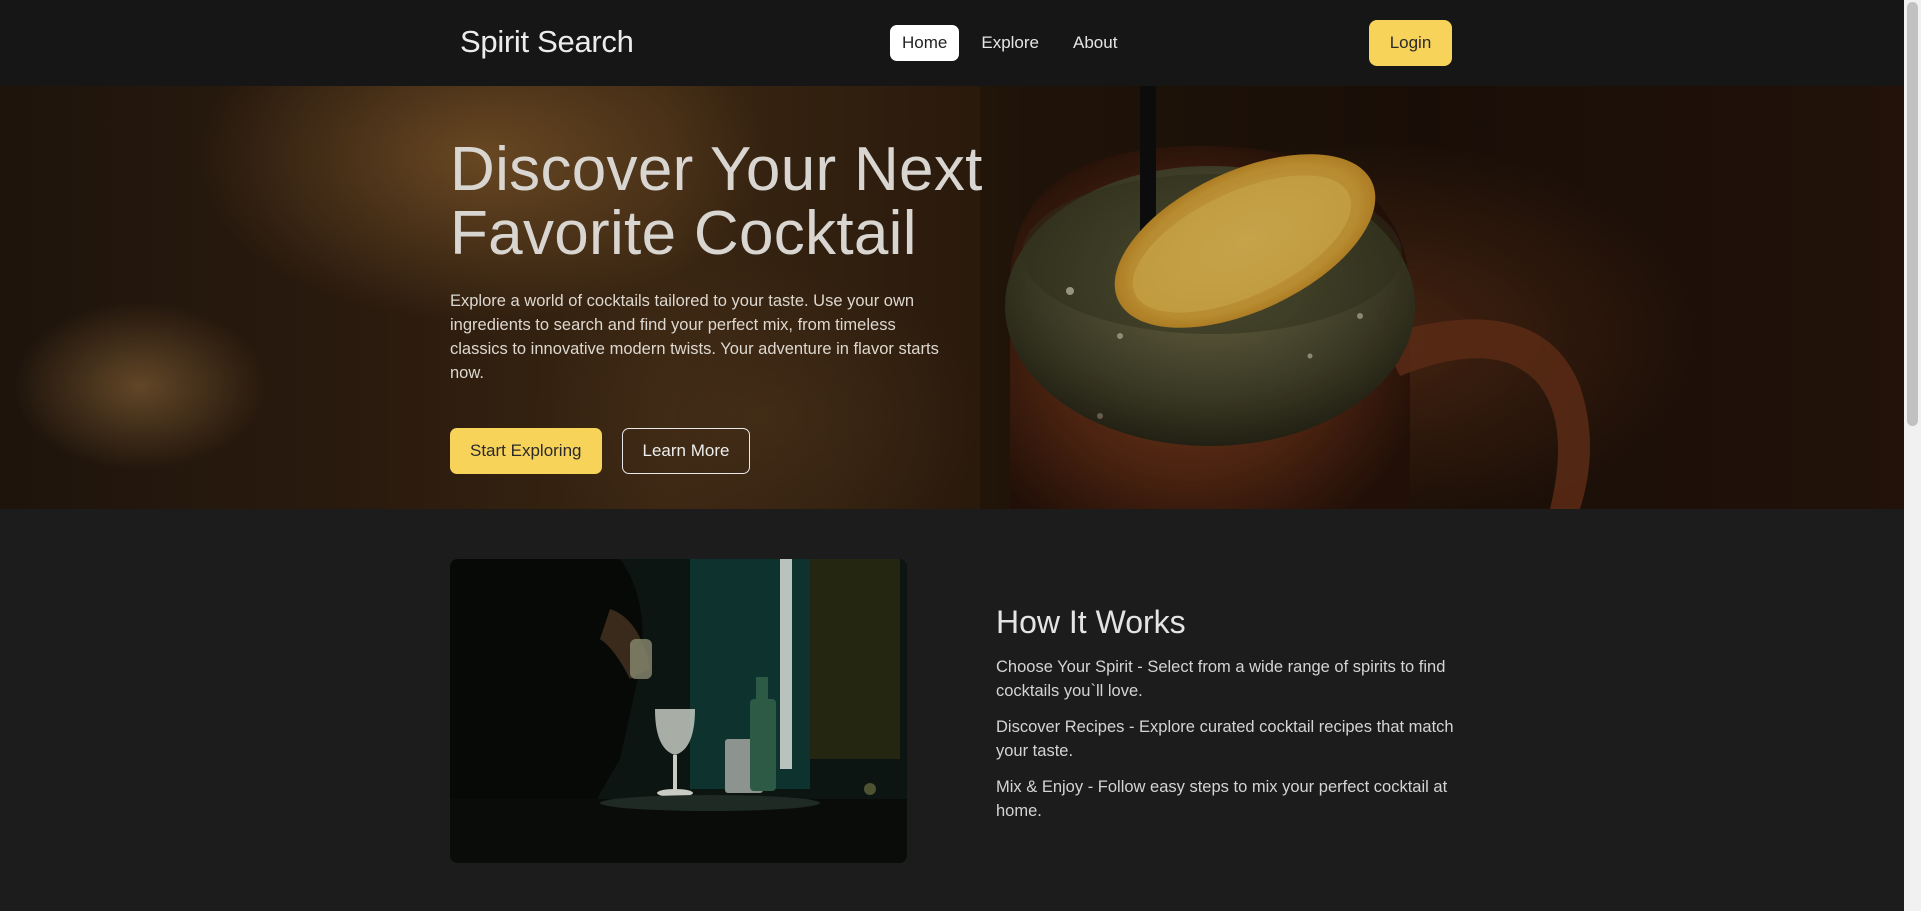 The image size is (1921, 911). I want to click on start-exploring-button: Start Exploring, so click(526, 451).